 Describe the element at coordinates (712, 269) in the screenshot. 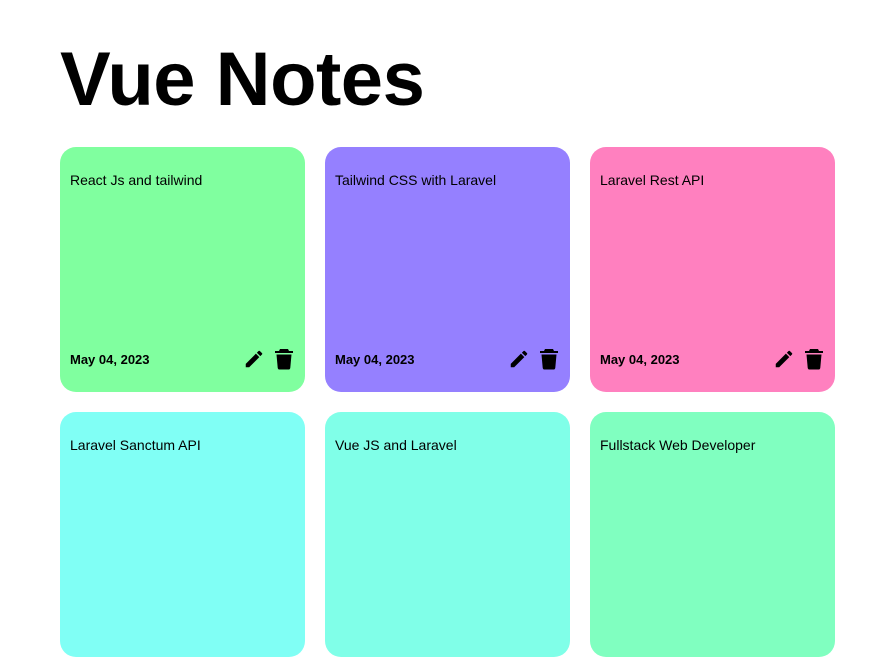

I see `note-card: Laravel Rest API May 04, 2023` at that location.